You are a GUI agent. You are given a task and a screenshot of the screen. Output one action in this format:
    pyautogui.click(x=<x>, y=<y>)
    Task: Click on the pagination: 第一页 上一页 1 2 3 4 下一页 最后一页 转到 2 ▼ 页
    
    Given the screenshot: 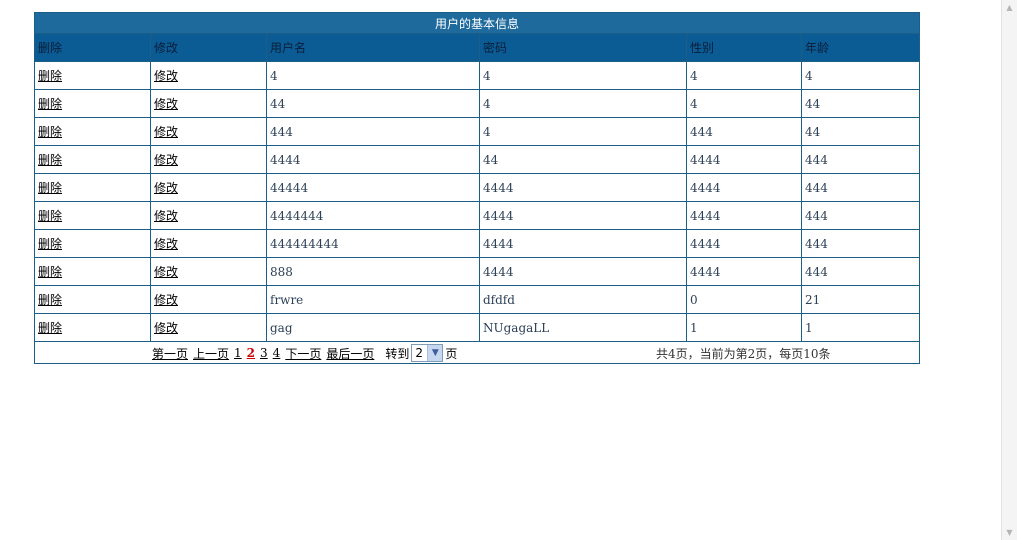 What is the action you would take?
    pyautogui.click(x=304, y=353)
    